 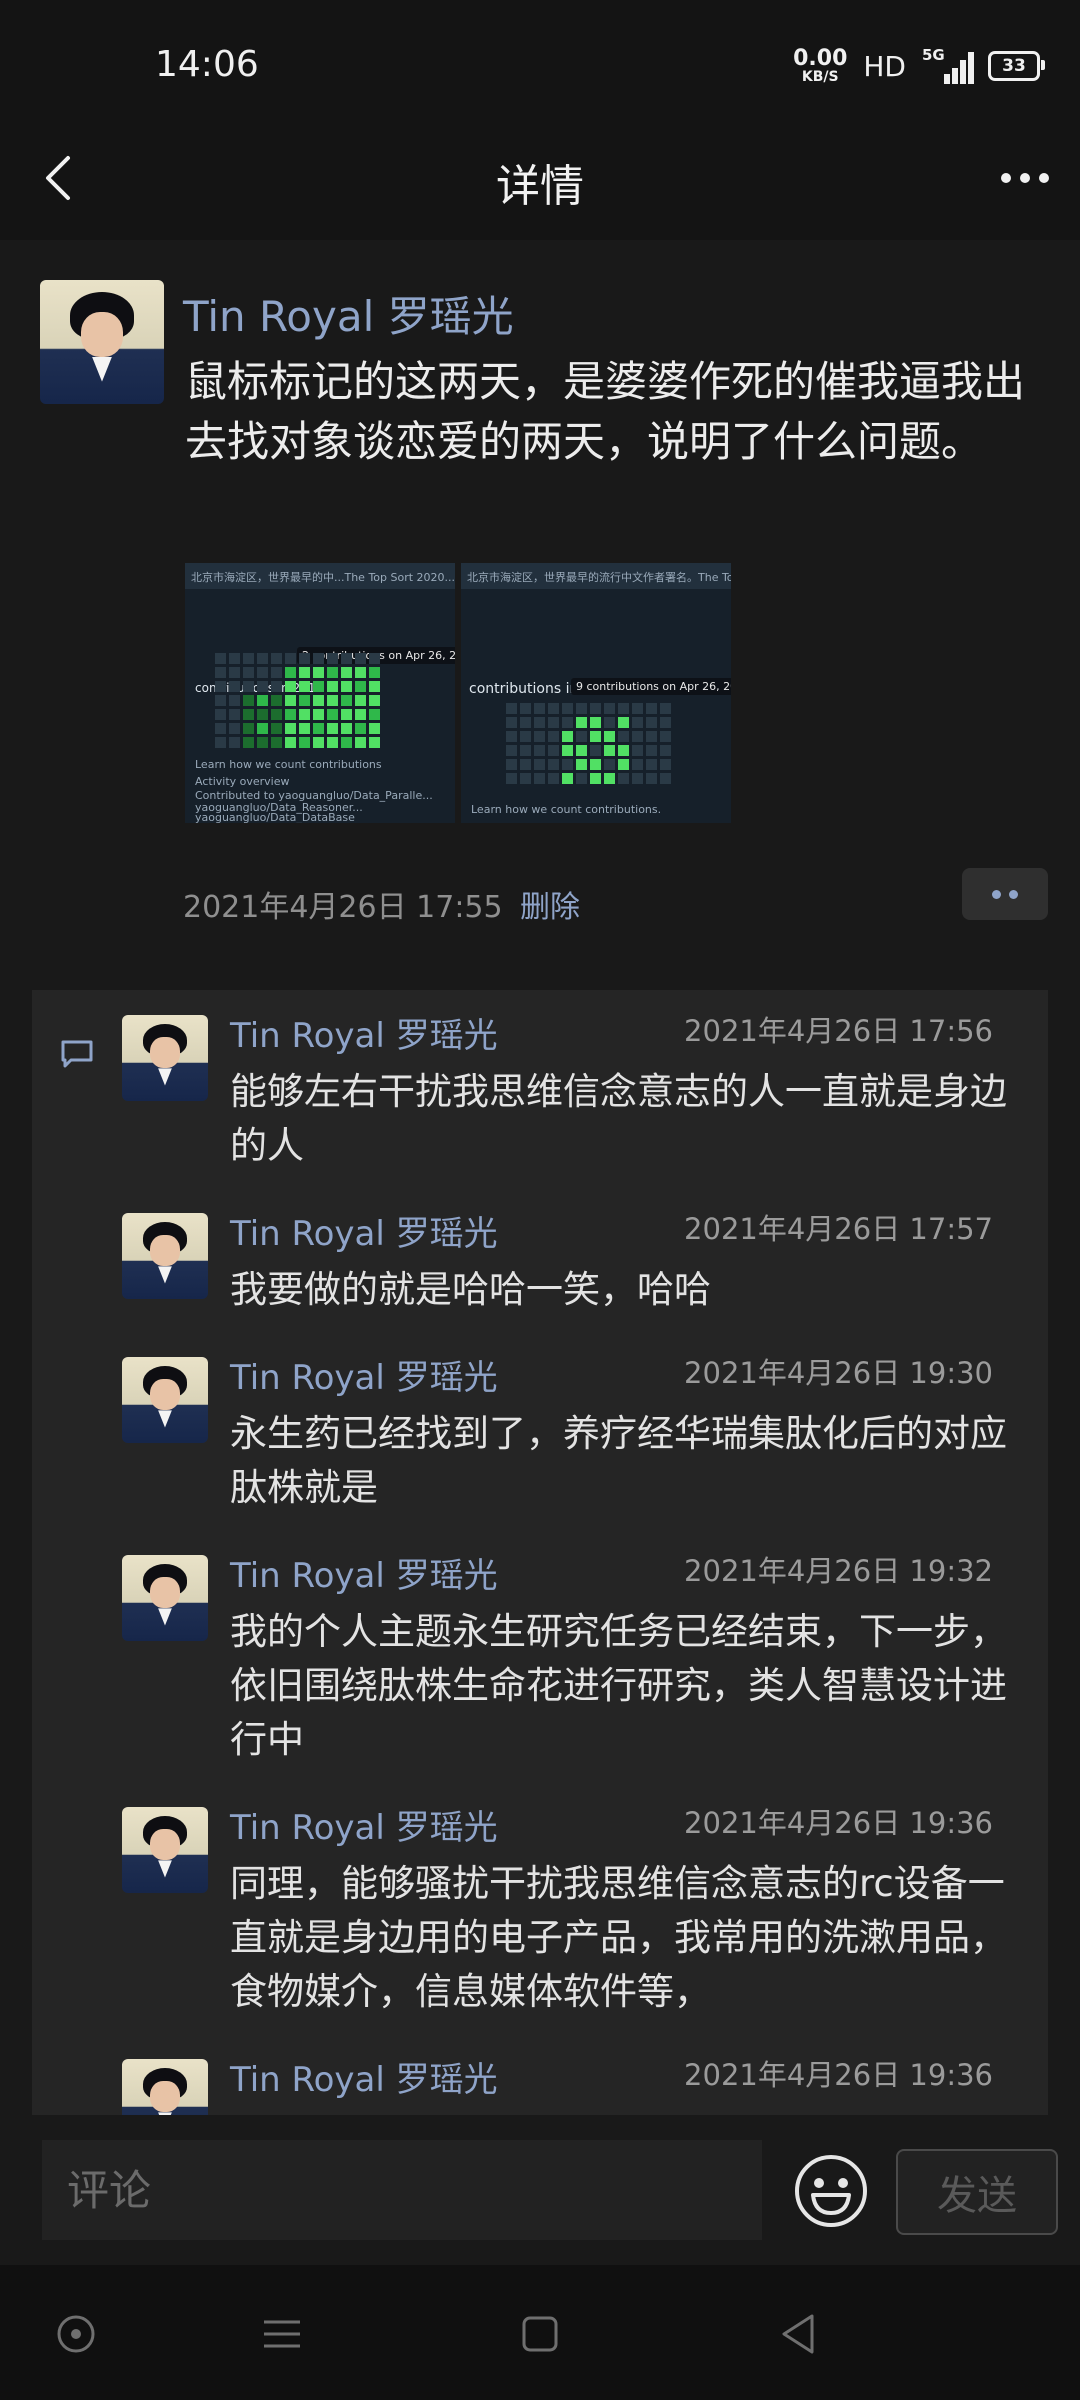 What do you see at coordinates (625, 1290) in the screenshot?
I see `comment-text: 我要做的就是哈哈一笑，哈哈` at bounding box center [625, 1290].